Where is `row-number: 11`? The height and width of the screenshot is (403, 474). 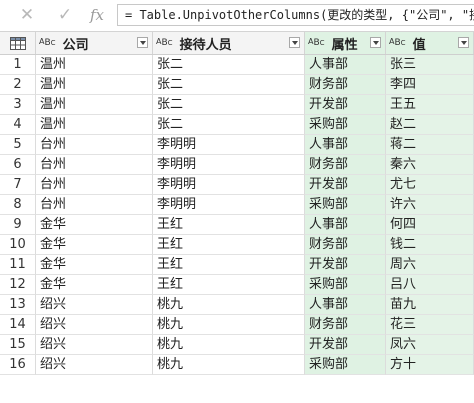
row-number: 11 is located at coordinates (18, 265).